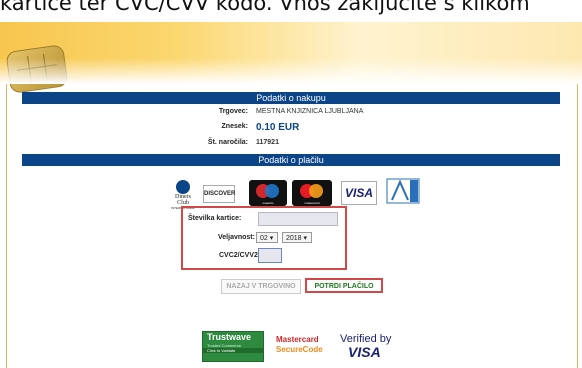 The height and width of the screenshot is (368, 582). Describe the element at coordinates (278, 127) in the screenshot. I see `amount-value: 0.10 EUR` at that location.